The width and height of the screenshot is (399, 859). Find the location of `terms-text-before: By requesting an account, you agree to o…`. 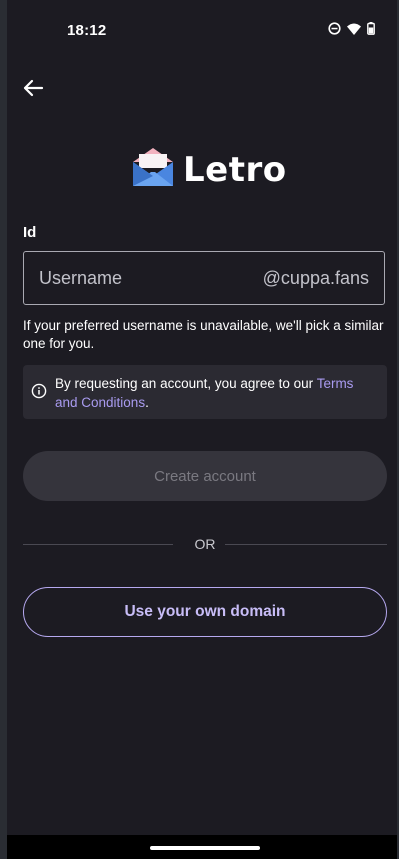

terms-text-before: By requesting an account, you agree to o… is located at coordinates (186, 383).